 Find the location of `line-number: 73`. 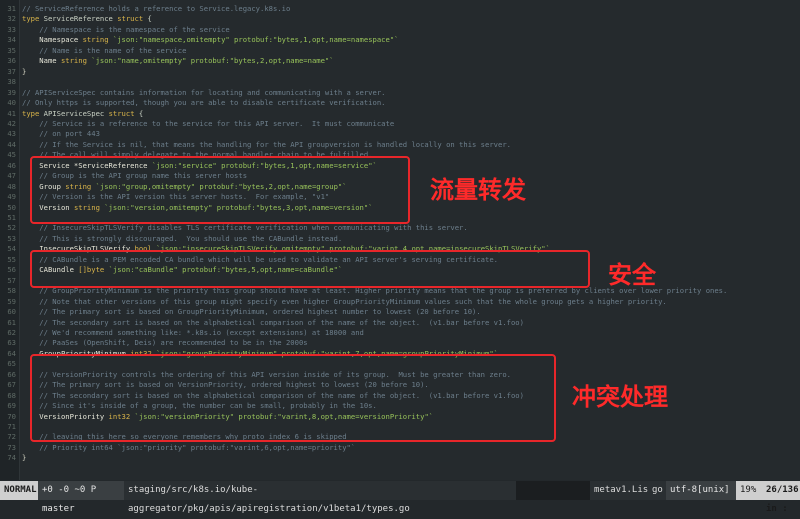

line-number: 73 is located at coordinates (11, 447).